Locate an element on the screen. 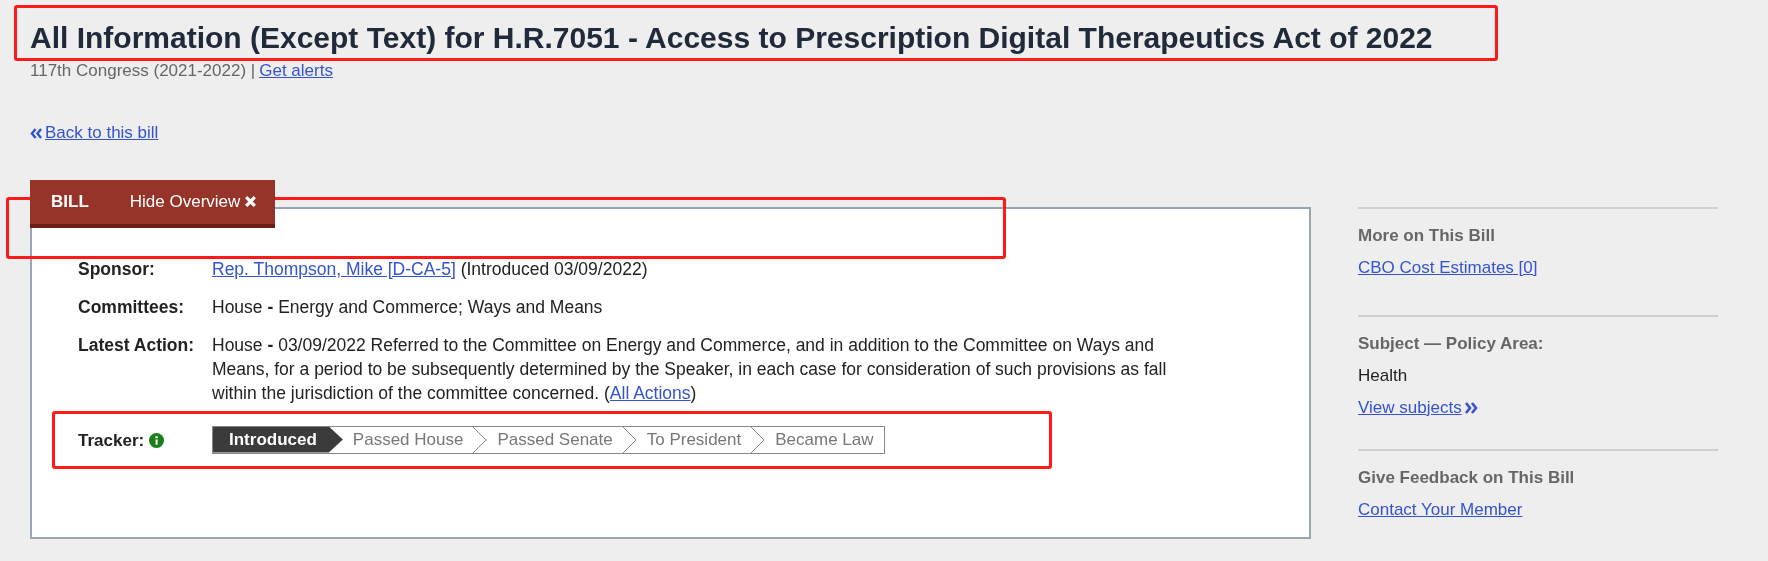  congress-text: 117th Congress (2021-2022) | is located at coordinates (143, 70).